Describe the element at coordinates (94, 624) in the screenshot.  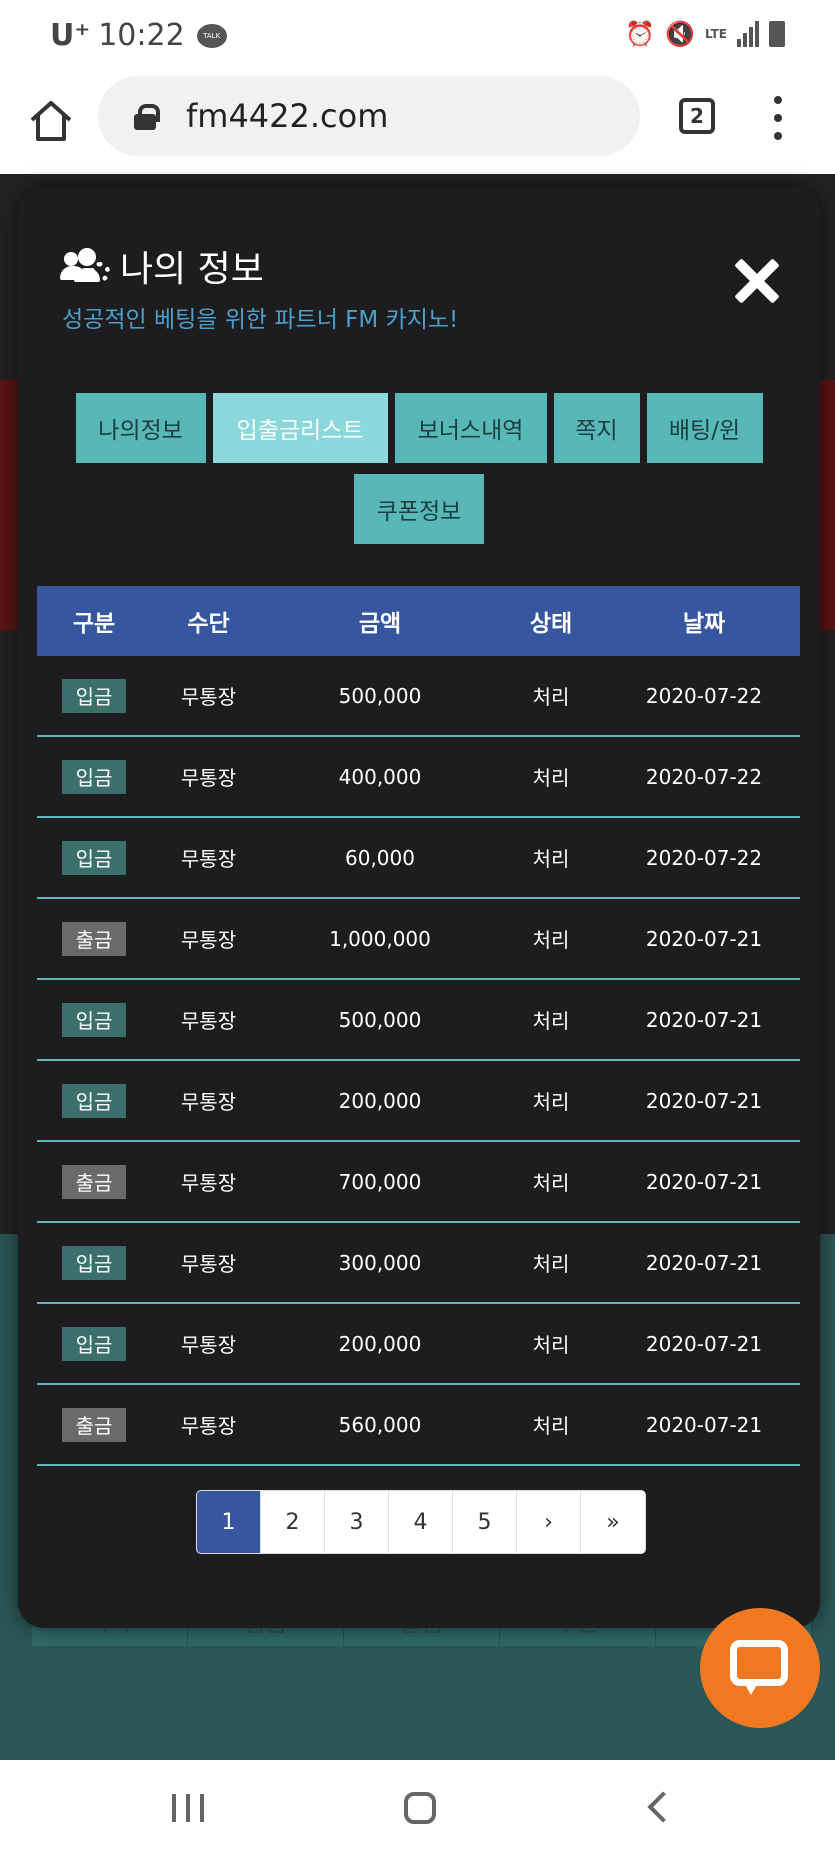
I see `header-type: 구분` at that location.